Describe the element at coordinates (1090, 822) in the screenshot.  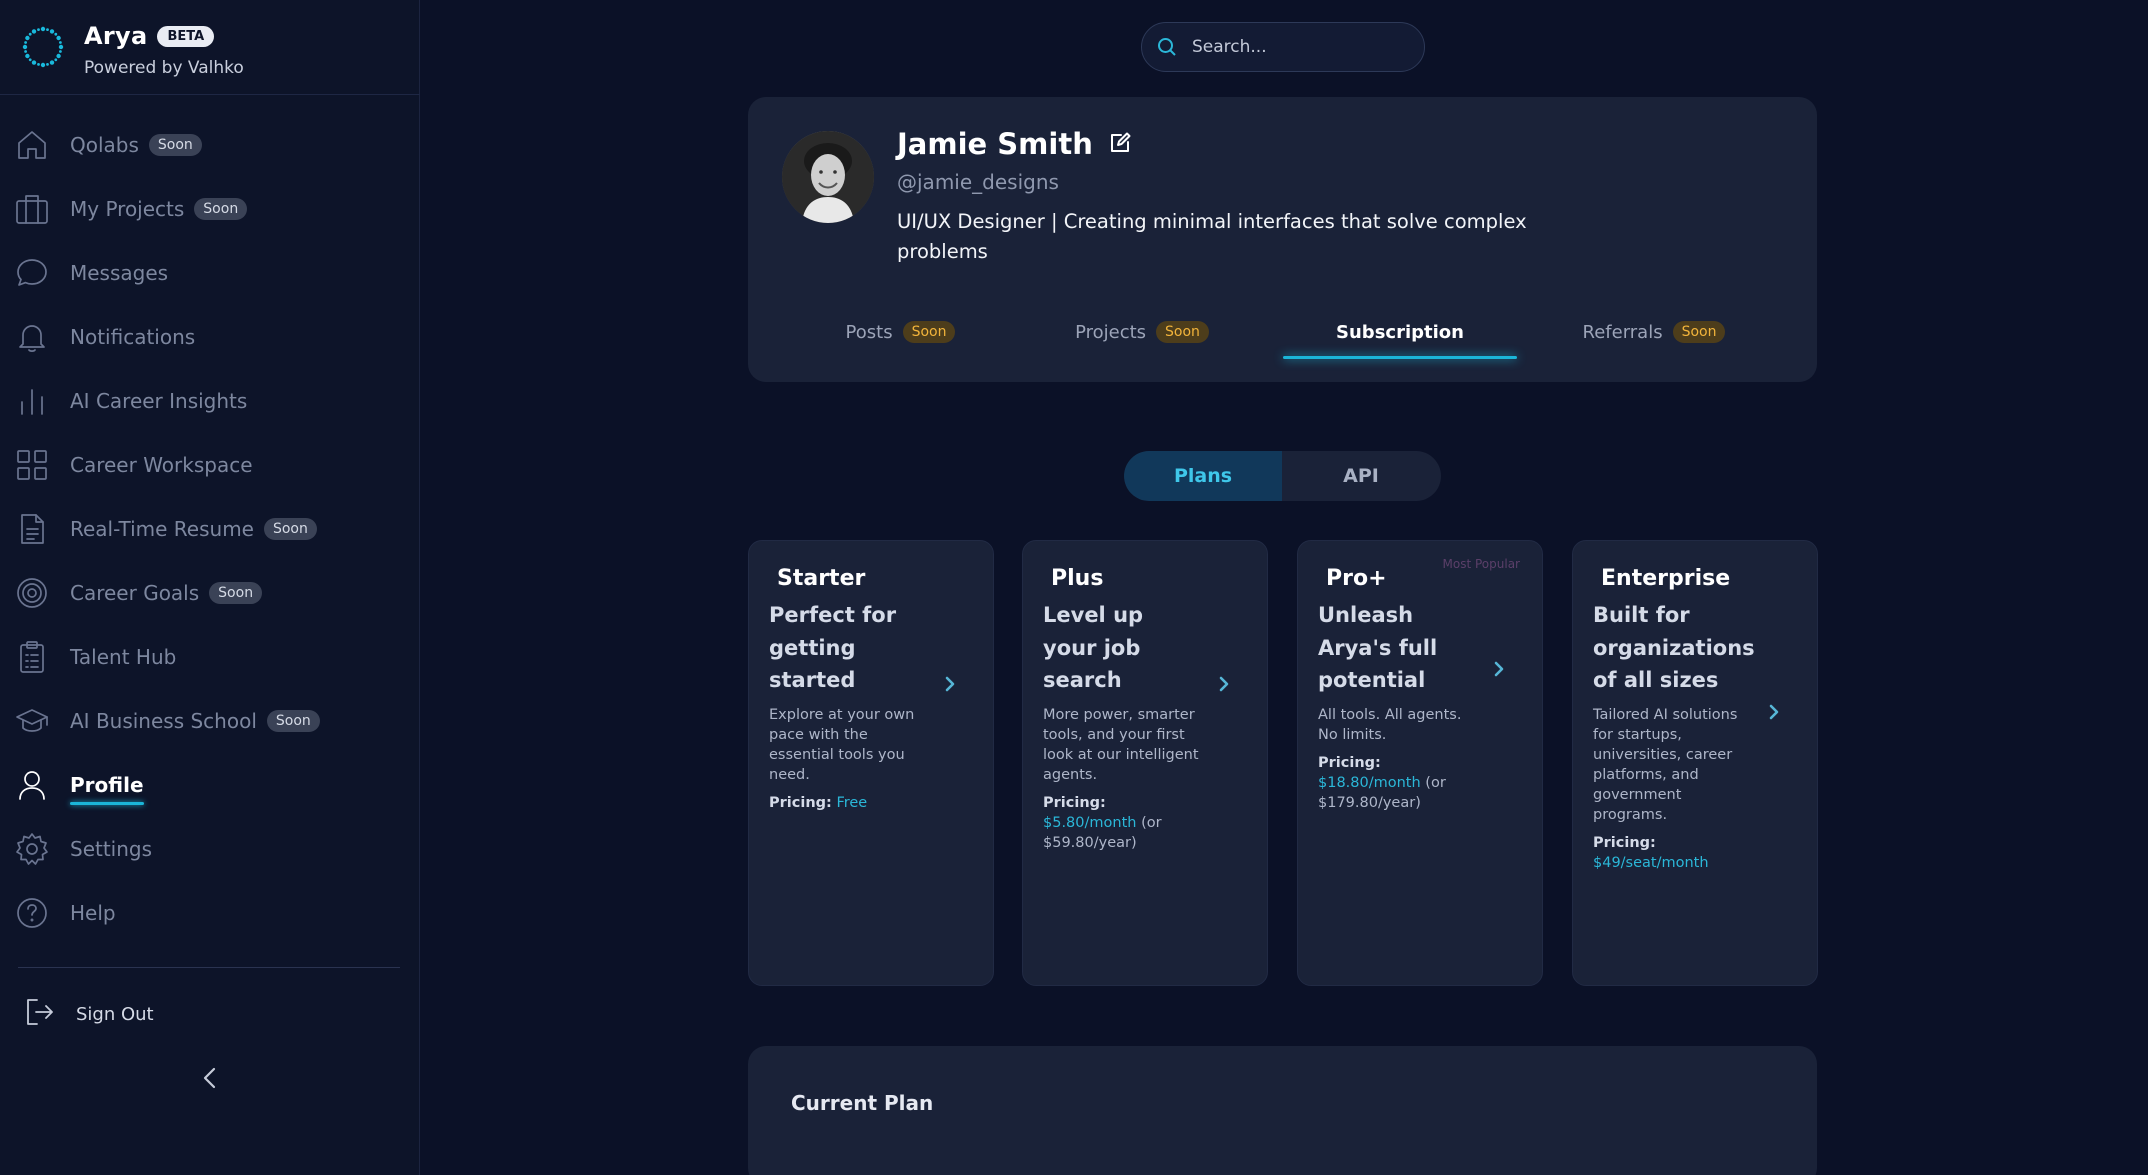
I see `plan-price: $5.80/month` at that location.